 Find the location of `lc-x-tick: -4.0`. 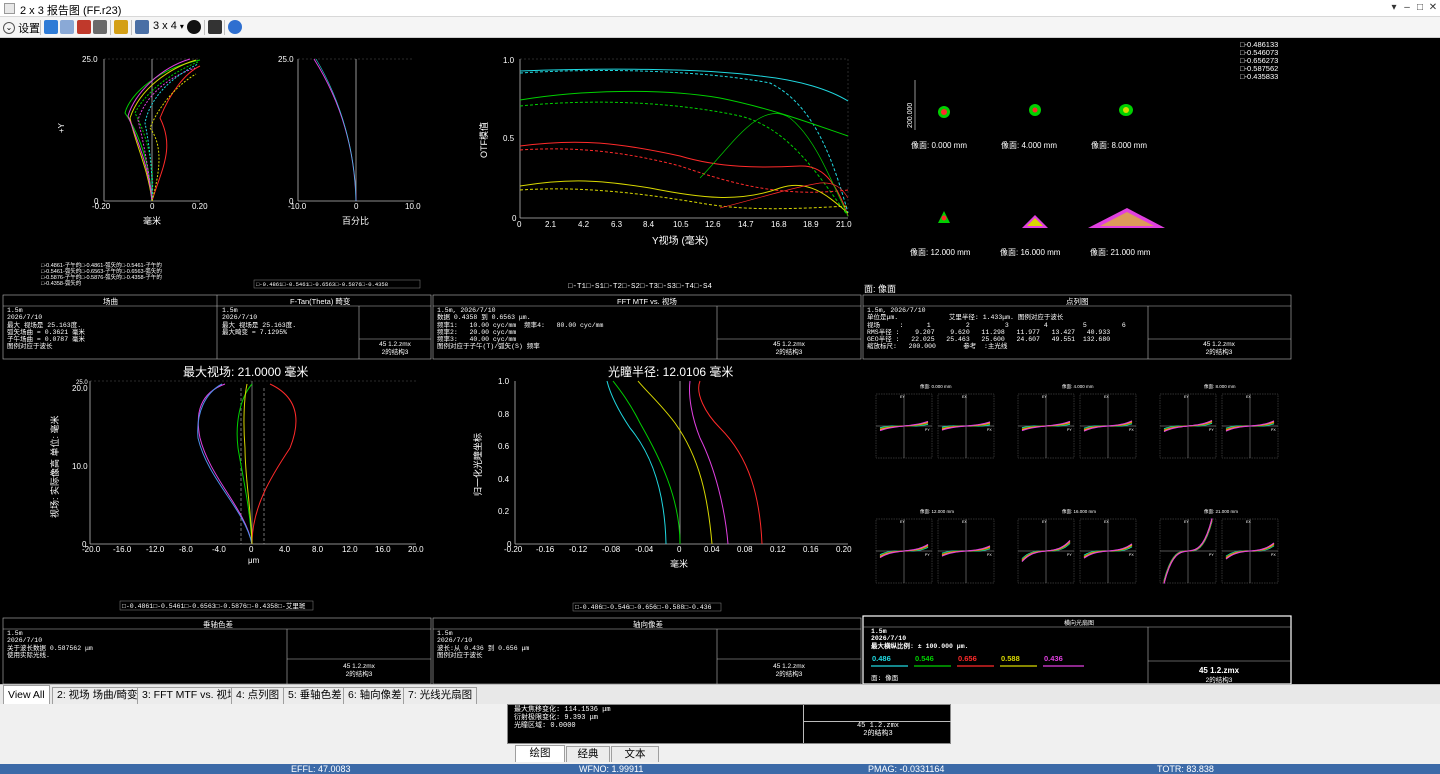

lc-x-tick: -4.0 is located at coordinates (219, 549).